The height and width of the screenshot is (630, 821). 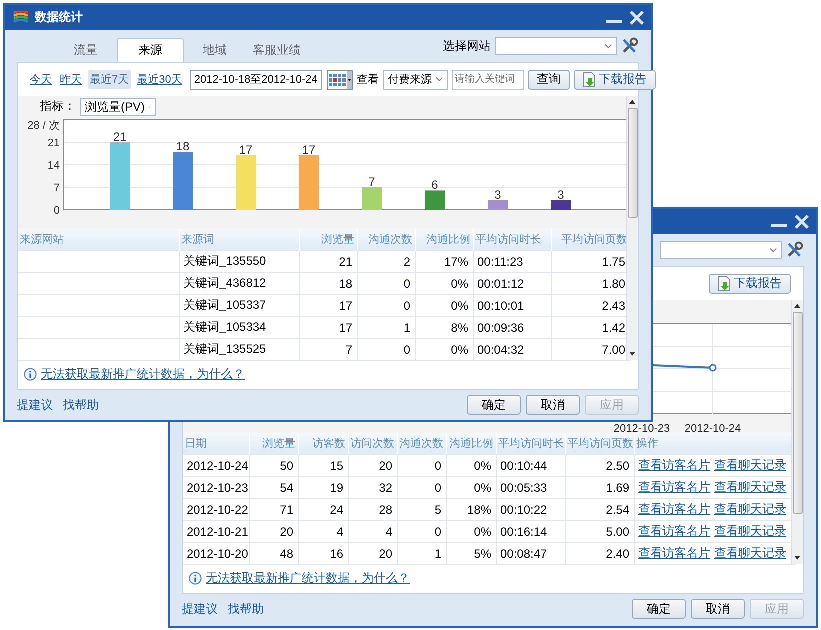 I want to click on x-axis-label: 2012-10-24, so click(x=713, y=428).